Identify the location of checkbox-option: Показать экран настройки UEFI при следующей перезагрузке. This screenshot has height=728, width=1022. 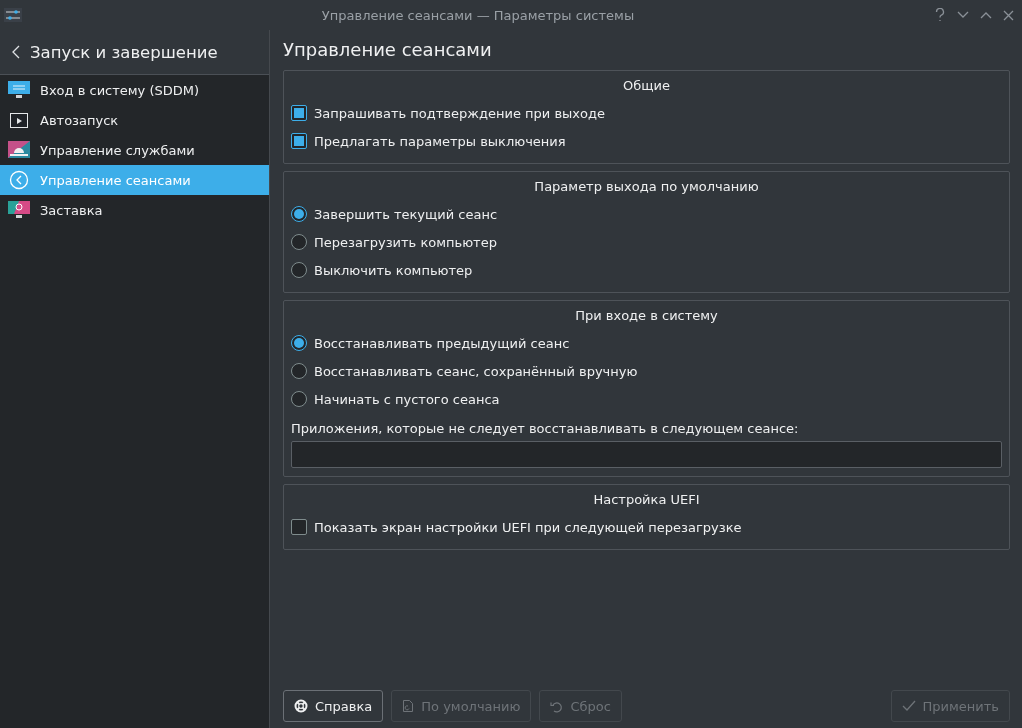
(646, 527).